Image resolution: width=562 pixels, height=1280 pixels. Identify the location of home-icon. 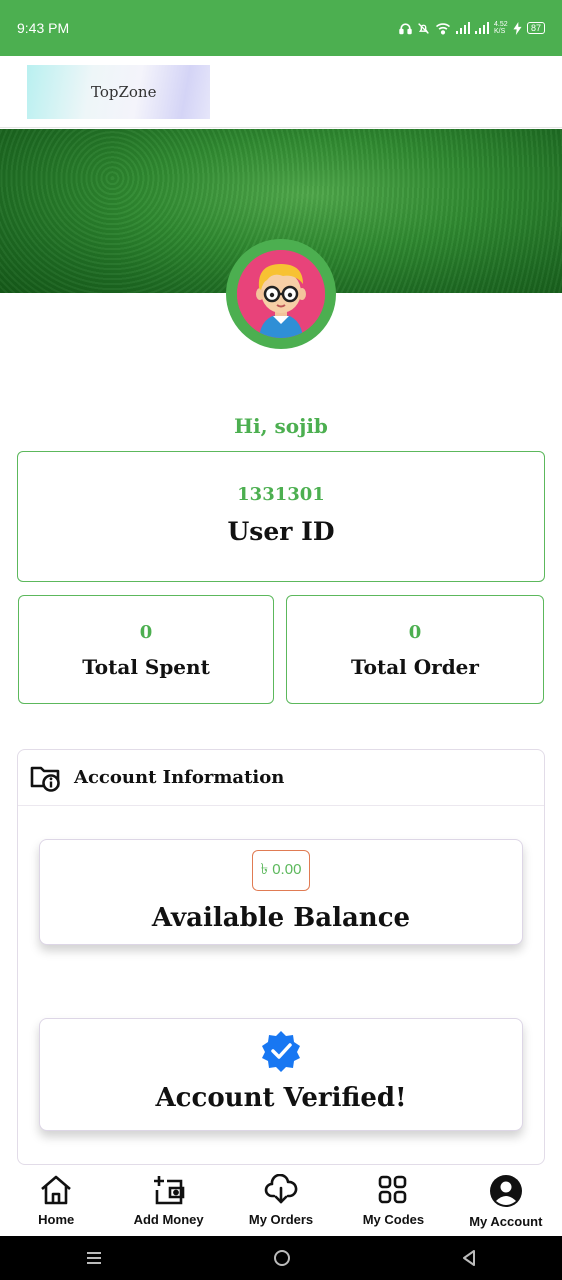
(56, 1190).